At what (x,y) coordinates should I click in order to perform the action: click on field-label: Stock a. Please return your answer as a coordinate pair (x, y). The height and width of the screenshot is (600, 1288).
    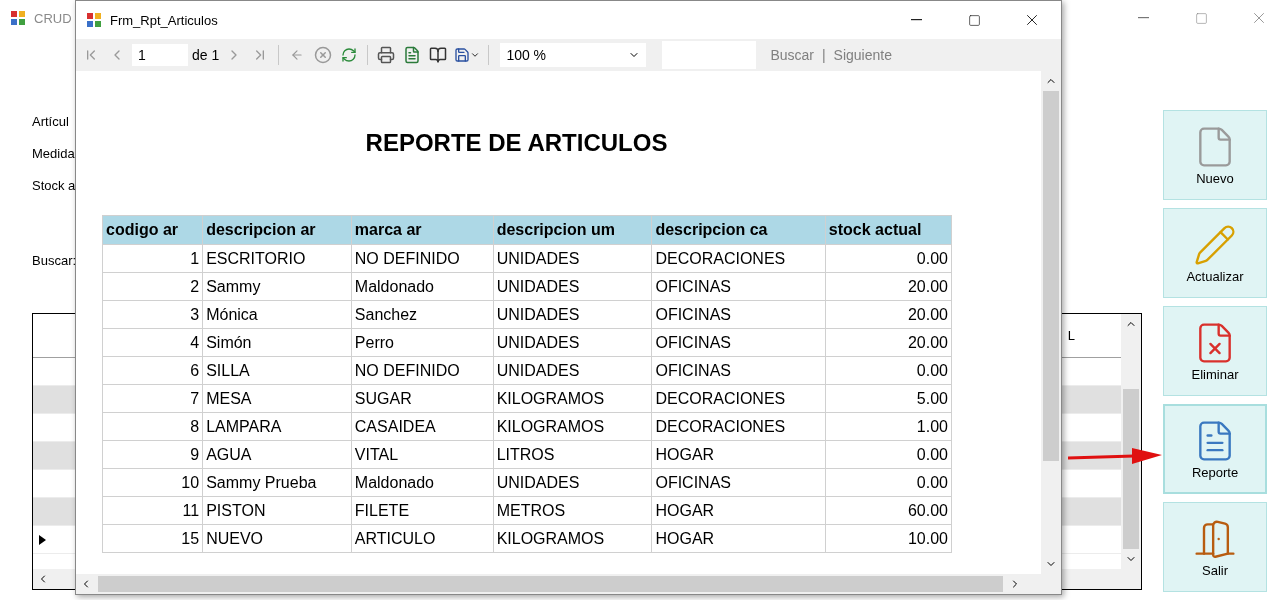
    Looking at the image, I should click on (54, 186).